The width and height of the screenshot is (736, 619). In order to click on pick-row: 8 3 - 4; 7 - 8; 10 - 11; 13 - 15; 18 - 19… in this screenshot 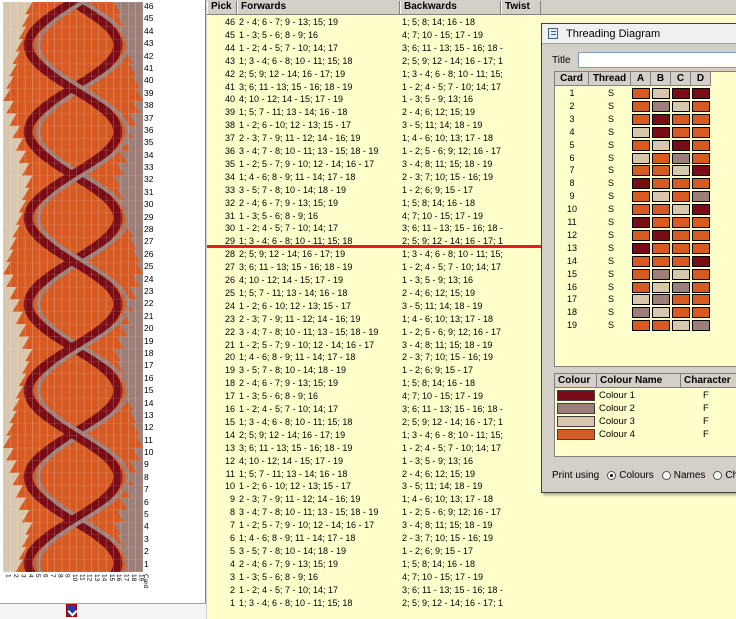, I will do `click(471, 512)`.